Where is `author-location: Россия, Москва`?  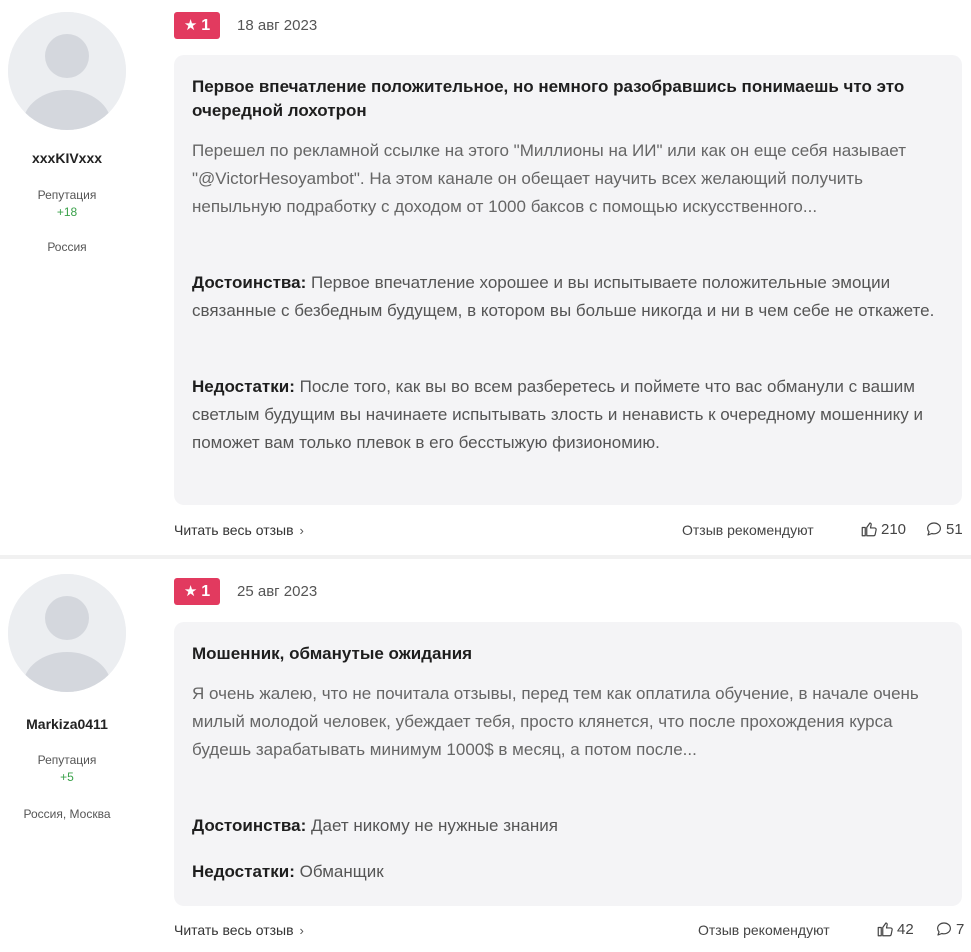 author-location: Россия, Москва is located at coordinates (67, 814).